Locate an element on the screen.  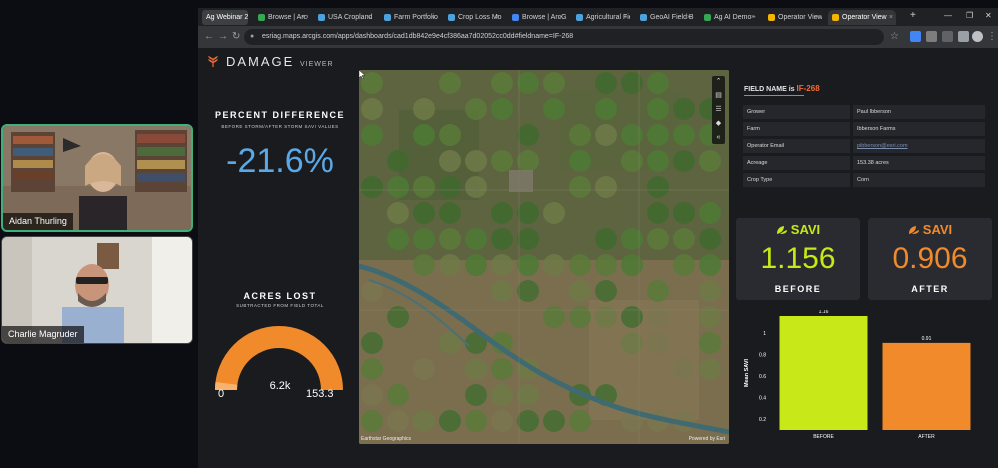
webcam-tile-2: Charlie Magruder is located at coordinates (97, 290).